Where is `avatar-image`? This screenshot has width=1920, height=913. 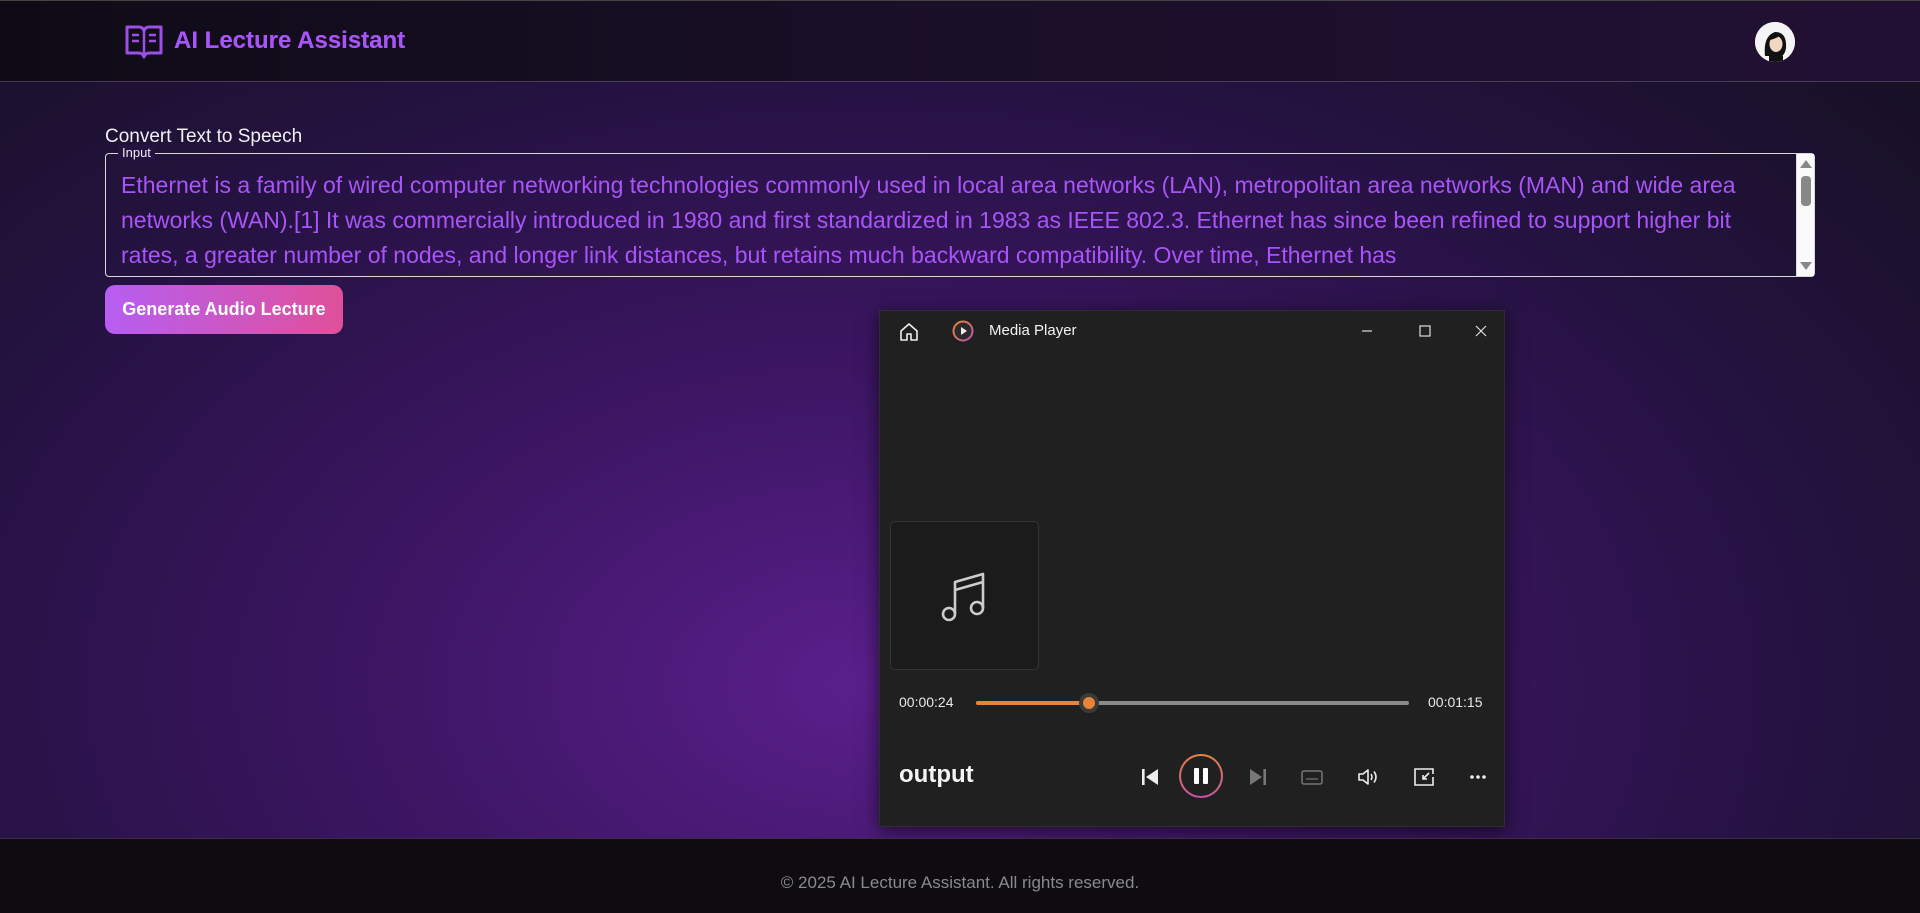 avatar-image is located at coordinates (1775, 42).